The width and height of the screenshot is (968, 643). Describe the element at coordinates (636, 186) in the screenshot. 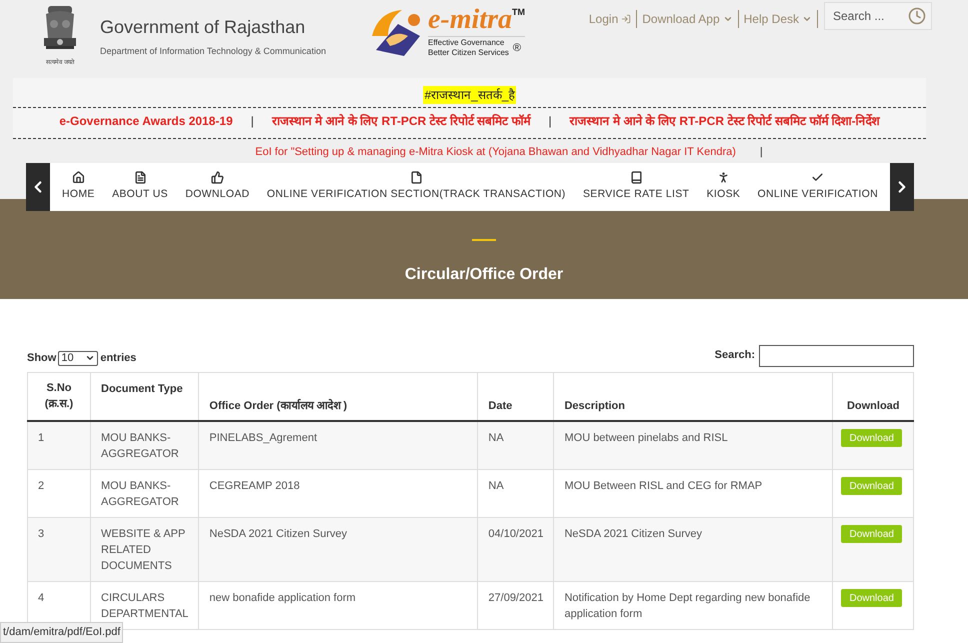

I see `nav-item: SERVICE RATE LIST` at that location.